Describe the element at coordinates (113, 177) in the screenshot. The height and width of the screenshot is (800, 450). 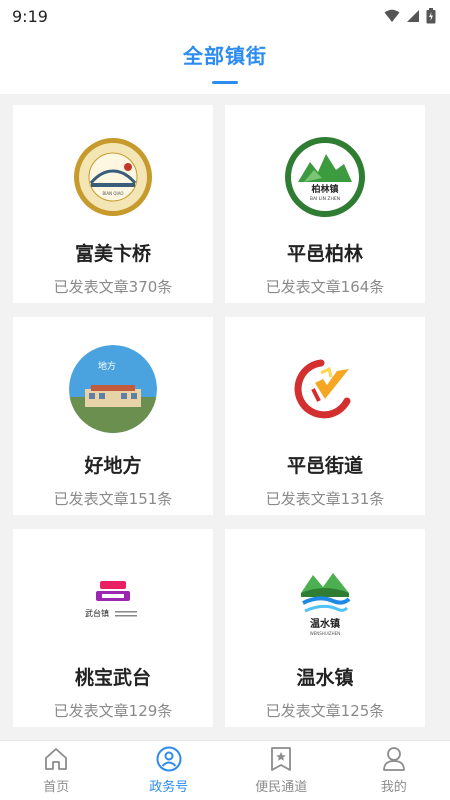
I see `bianqiao-logo: BIAN QIAO` at that location.